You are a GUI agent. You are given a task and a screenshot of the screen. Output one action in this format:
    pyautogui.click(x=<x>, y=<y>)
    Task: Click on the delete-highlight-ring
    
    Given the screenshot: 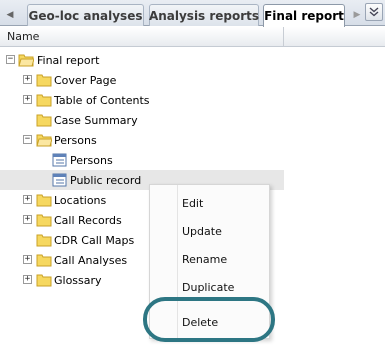 What is the action you would take?
    pyautogui.click(x=209, y=319)
    